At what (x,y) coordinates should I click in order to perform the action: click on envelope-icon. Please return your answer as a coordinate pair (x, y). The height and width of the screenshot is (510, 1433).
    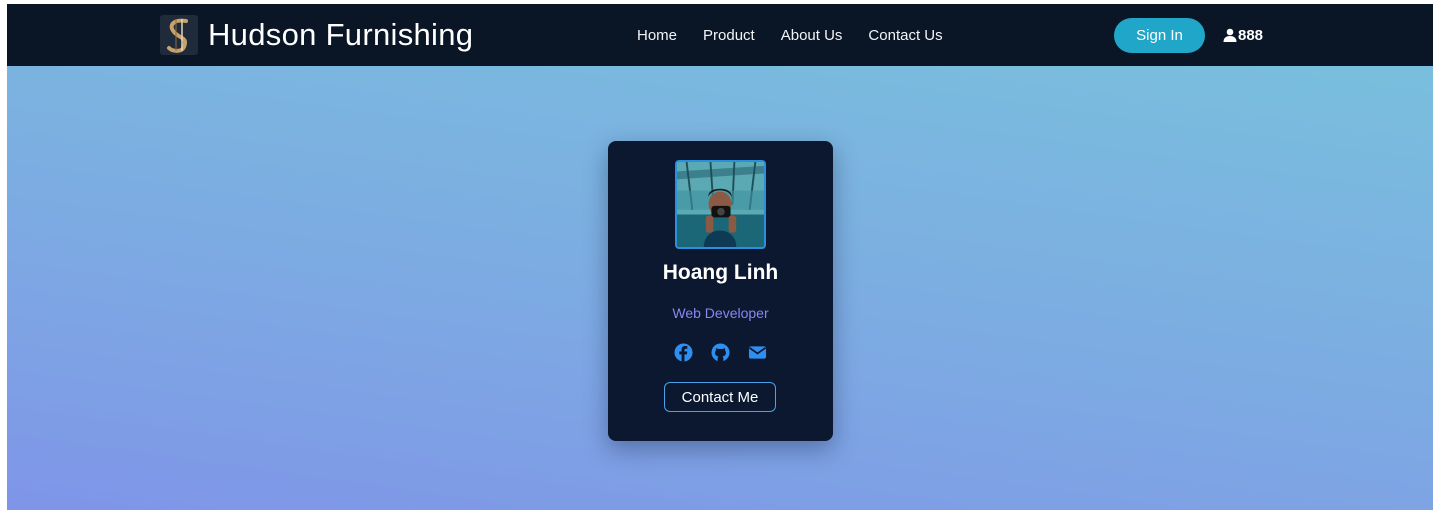
    Looking at the image, I should click on (757, 352).